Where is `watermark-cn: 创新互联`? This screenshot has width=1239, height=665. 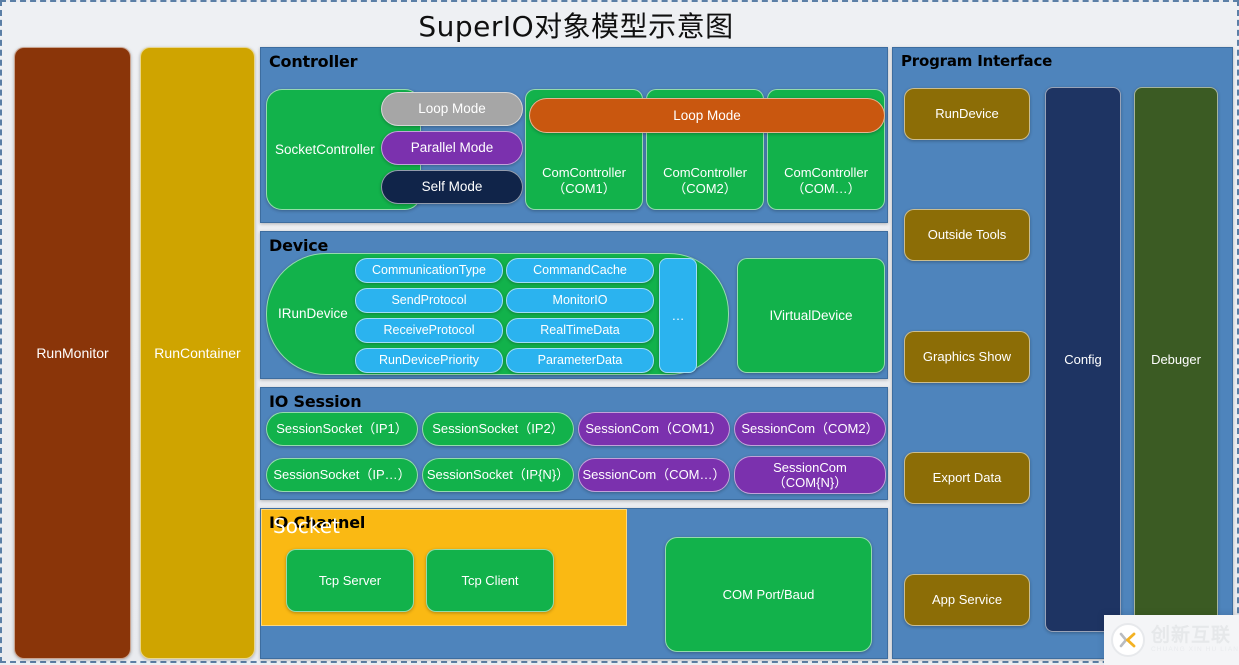
watermark-cn: 创新互联 is located at coordinates (1191, 635).